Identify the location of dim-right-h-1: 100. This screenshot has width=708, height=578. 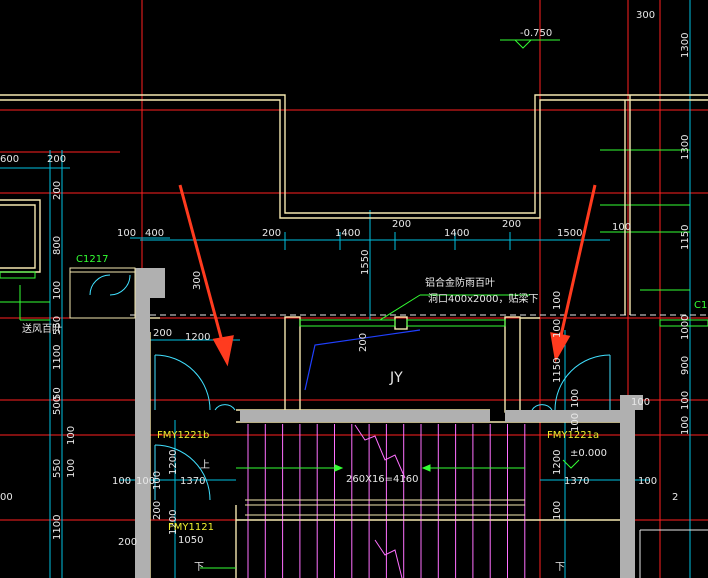
(621, 227).